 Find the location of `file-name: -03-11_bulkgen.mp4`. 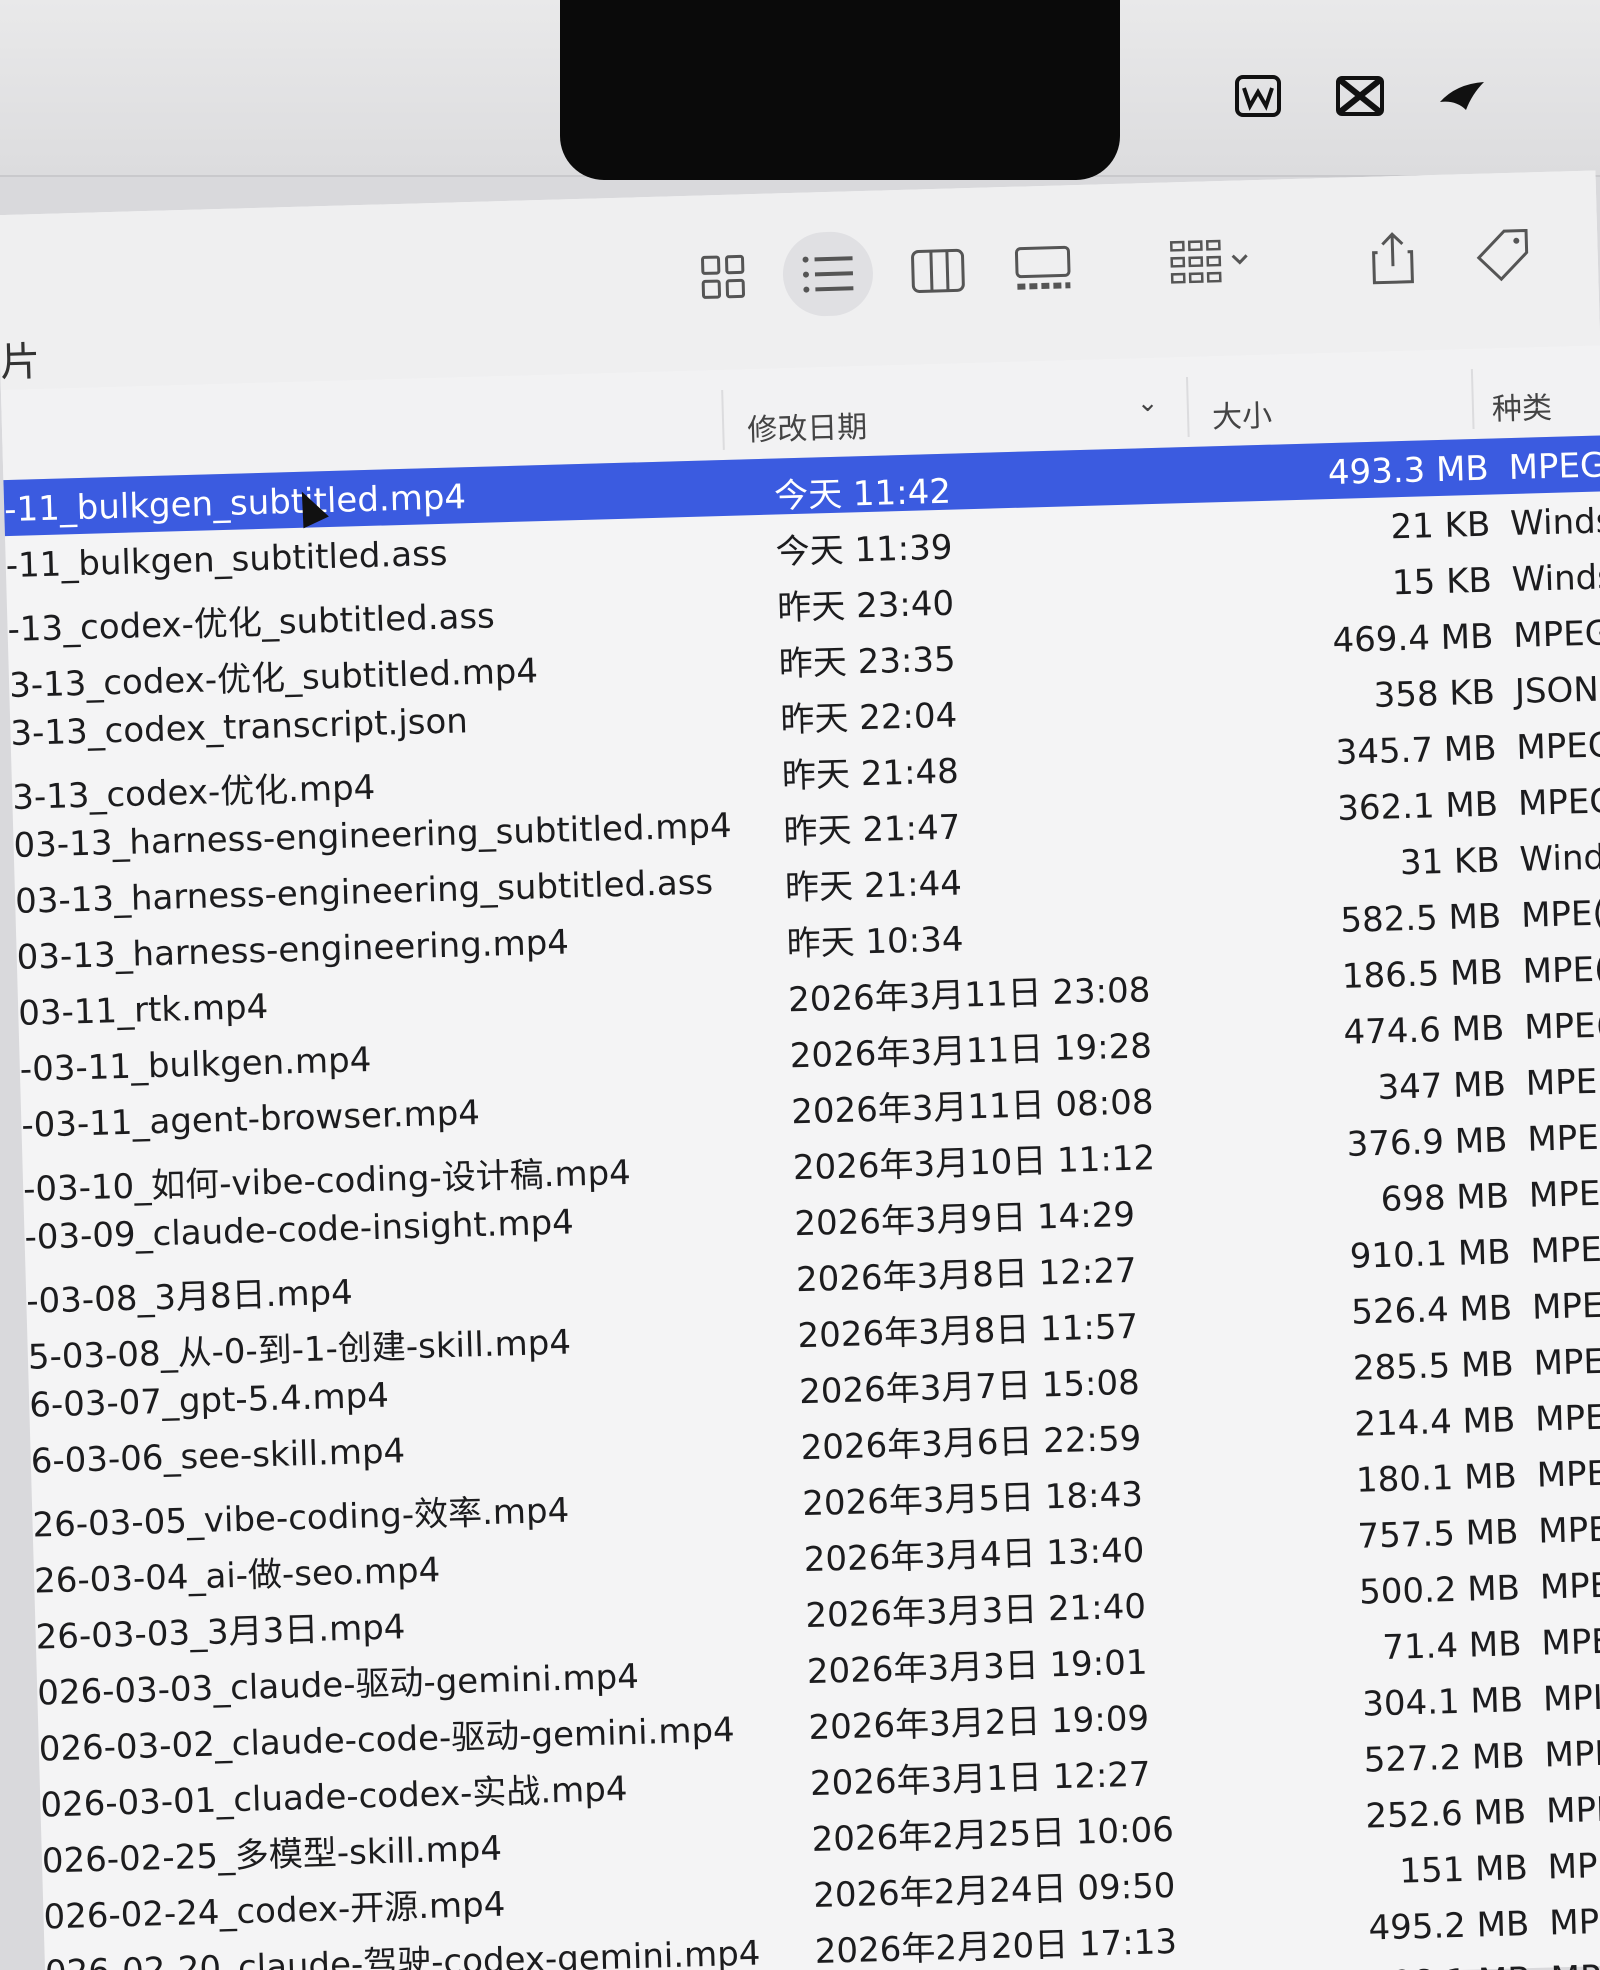

file-name: -03-11_bulkgen.mp4 is located at coordinates (195, 1065).